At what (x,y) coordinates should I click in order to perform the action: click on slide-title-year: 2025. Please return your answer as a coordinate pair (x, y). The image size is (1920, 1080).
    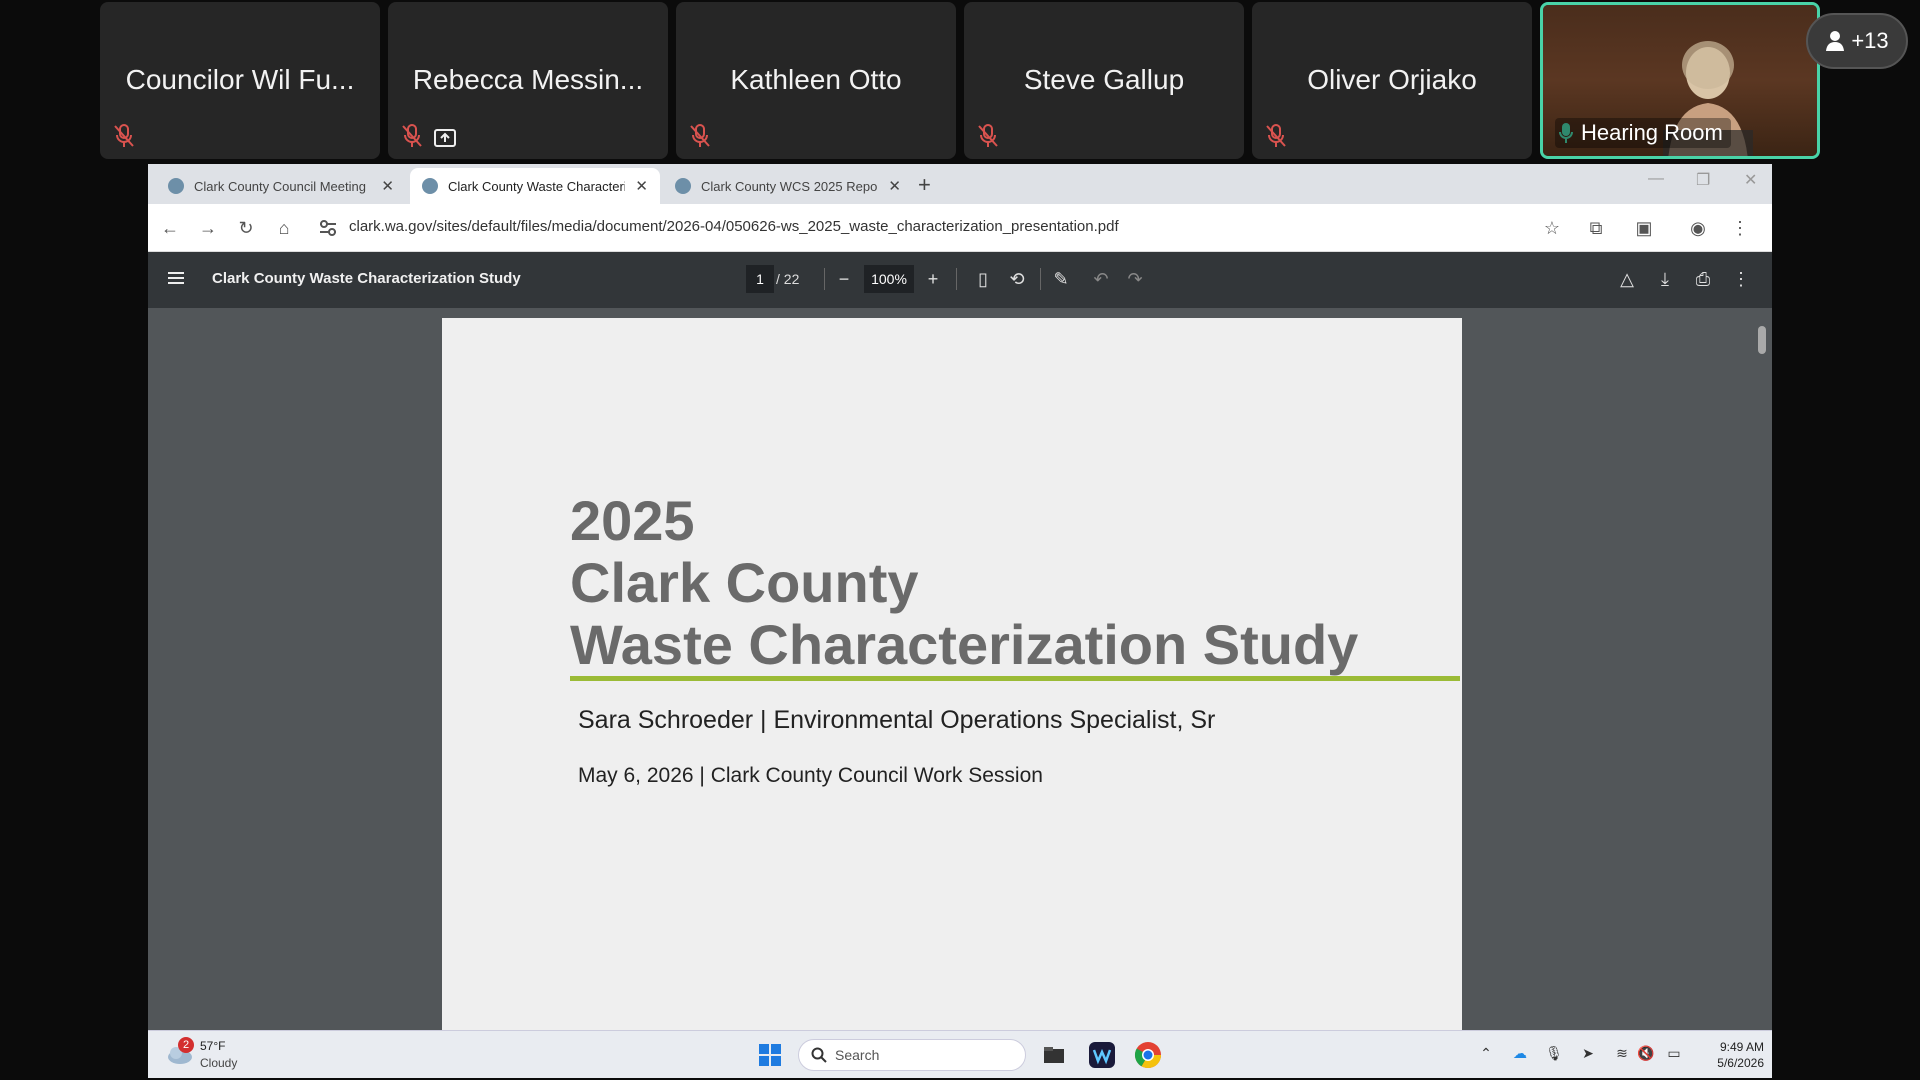
    Looking at the image, I should click on (632, 520).